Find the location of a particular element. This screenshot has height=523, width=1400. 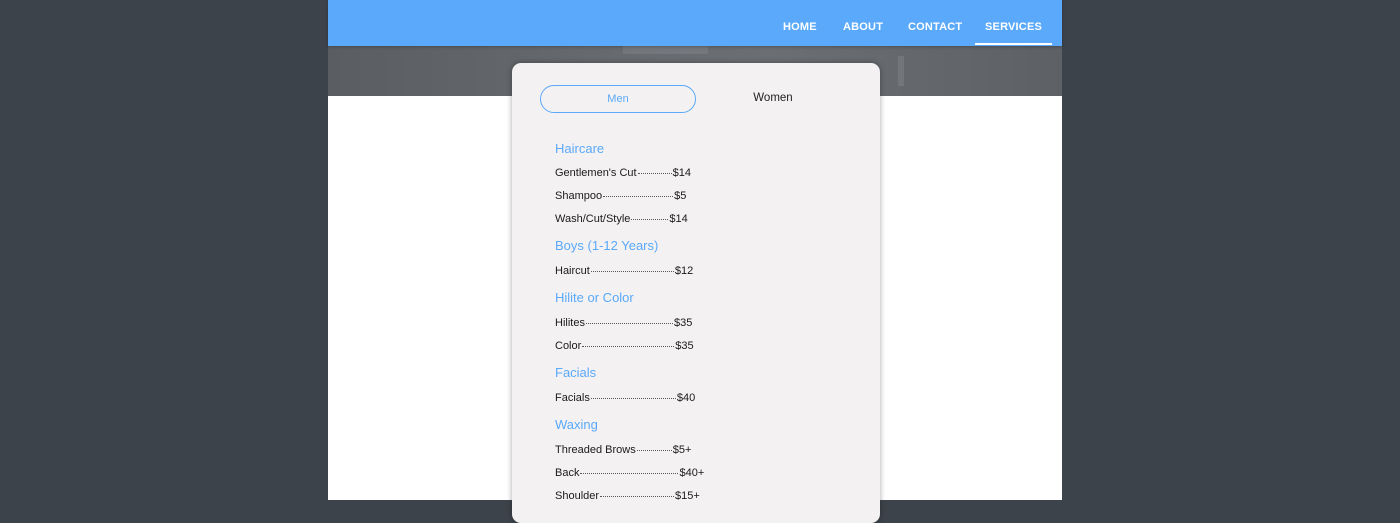

service-price: $40+ is located at coordinates (692, 473).